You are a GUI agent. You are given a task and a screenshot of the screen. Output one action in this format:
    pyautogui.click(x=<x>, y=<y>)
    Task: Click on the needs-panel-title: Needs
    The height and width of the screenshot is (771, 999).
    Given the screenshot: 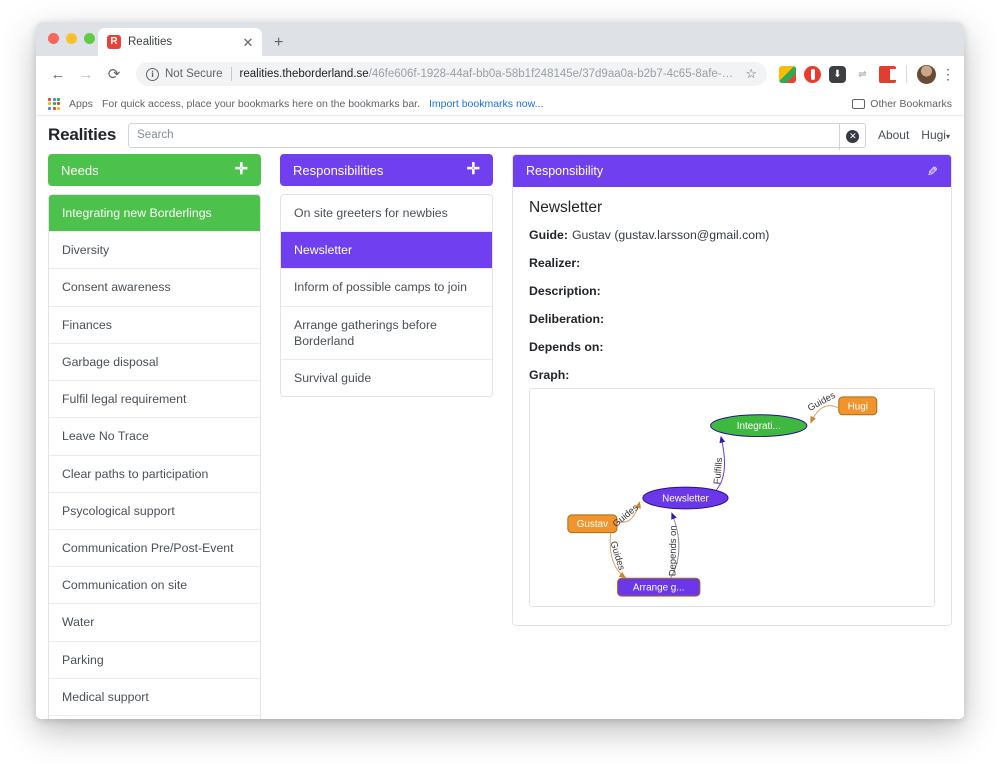 What is the action you would take?
    pyautogui.click(x=80, y=170)
    